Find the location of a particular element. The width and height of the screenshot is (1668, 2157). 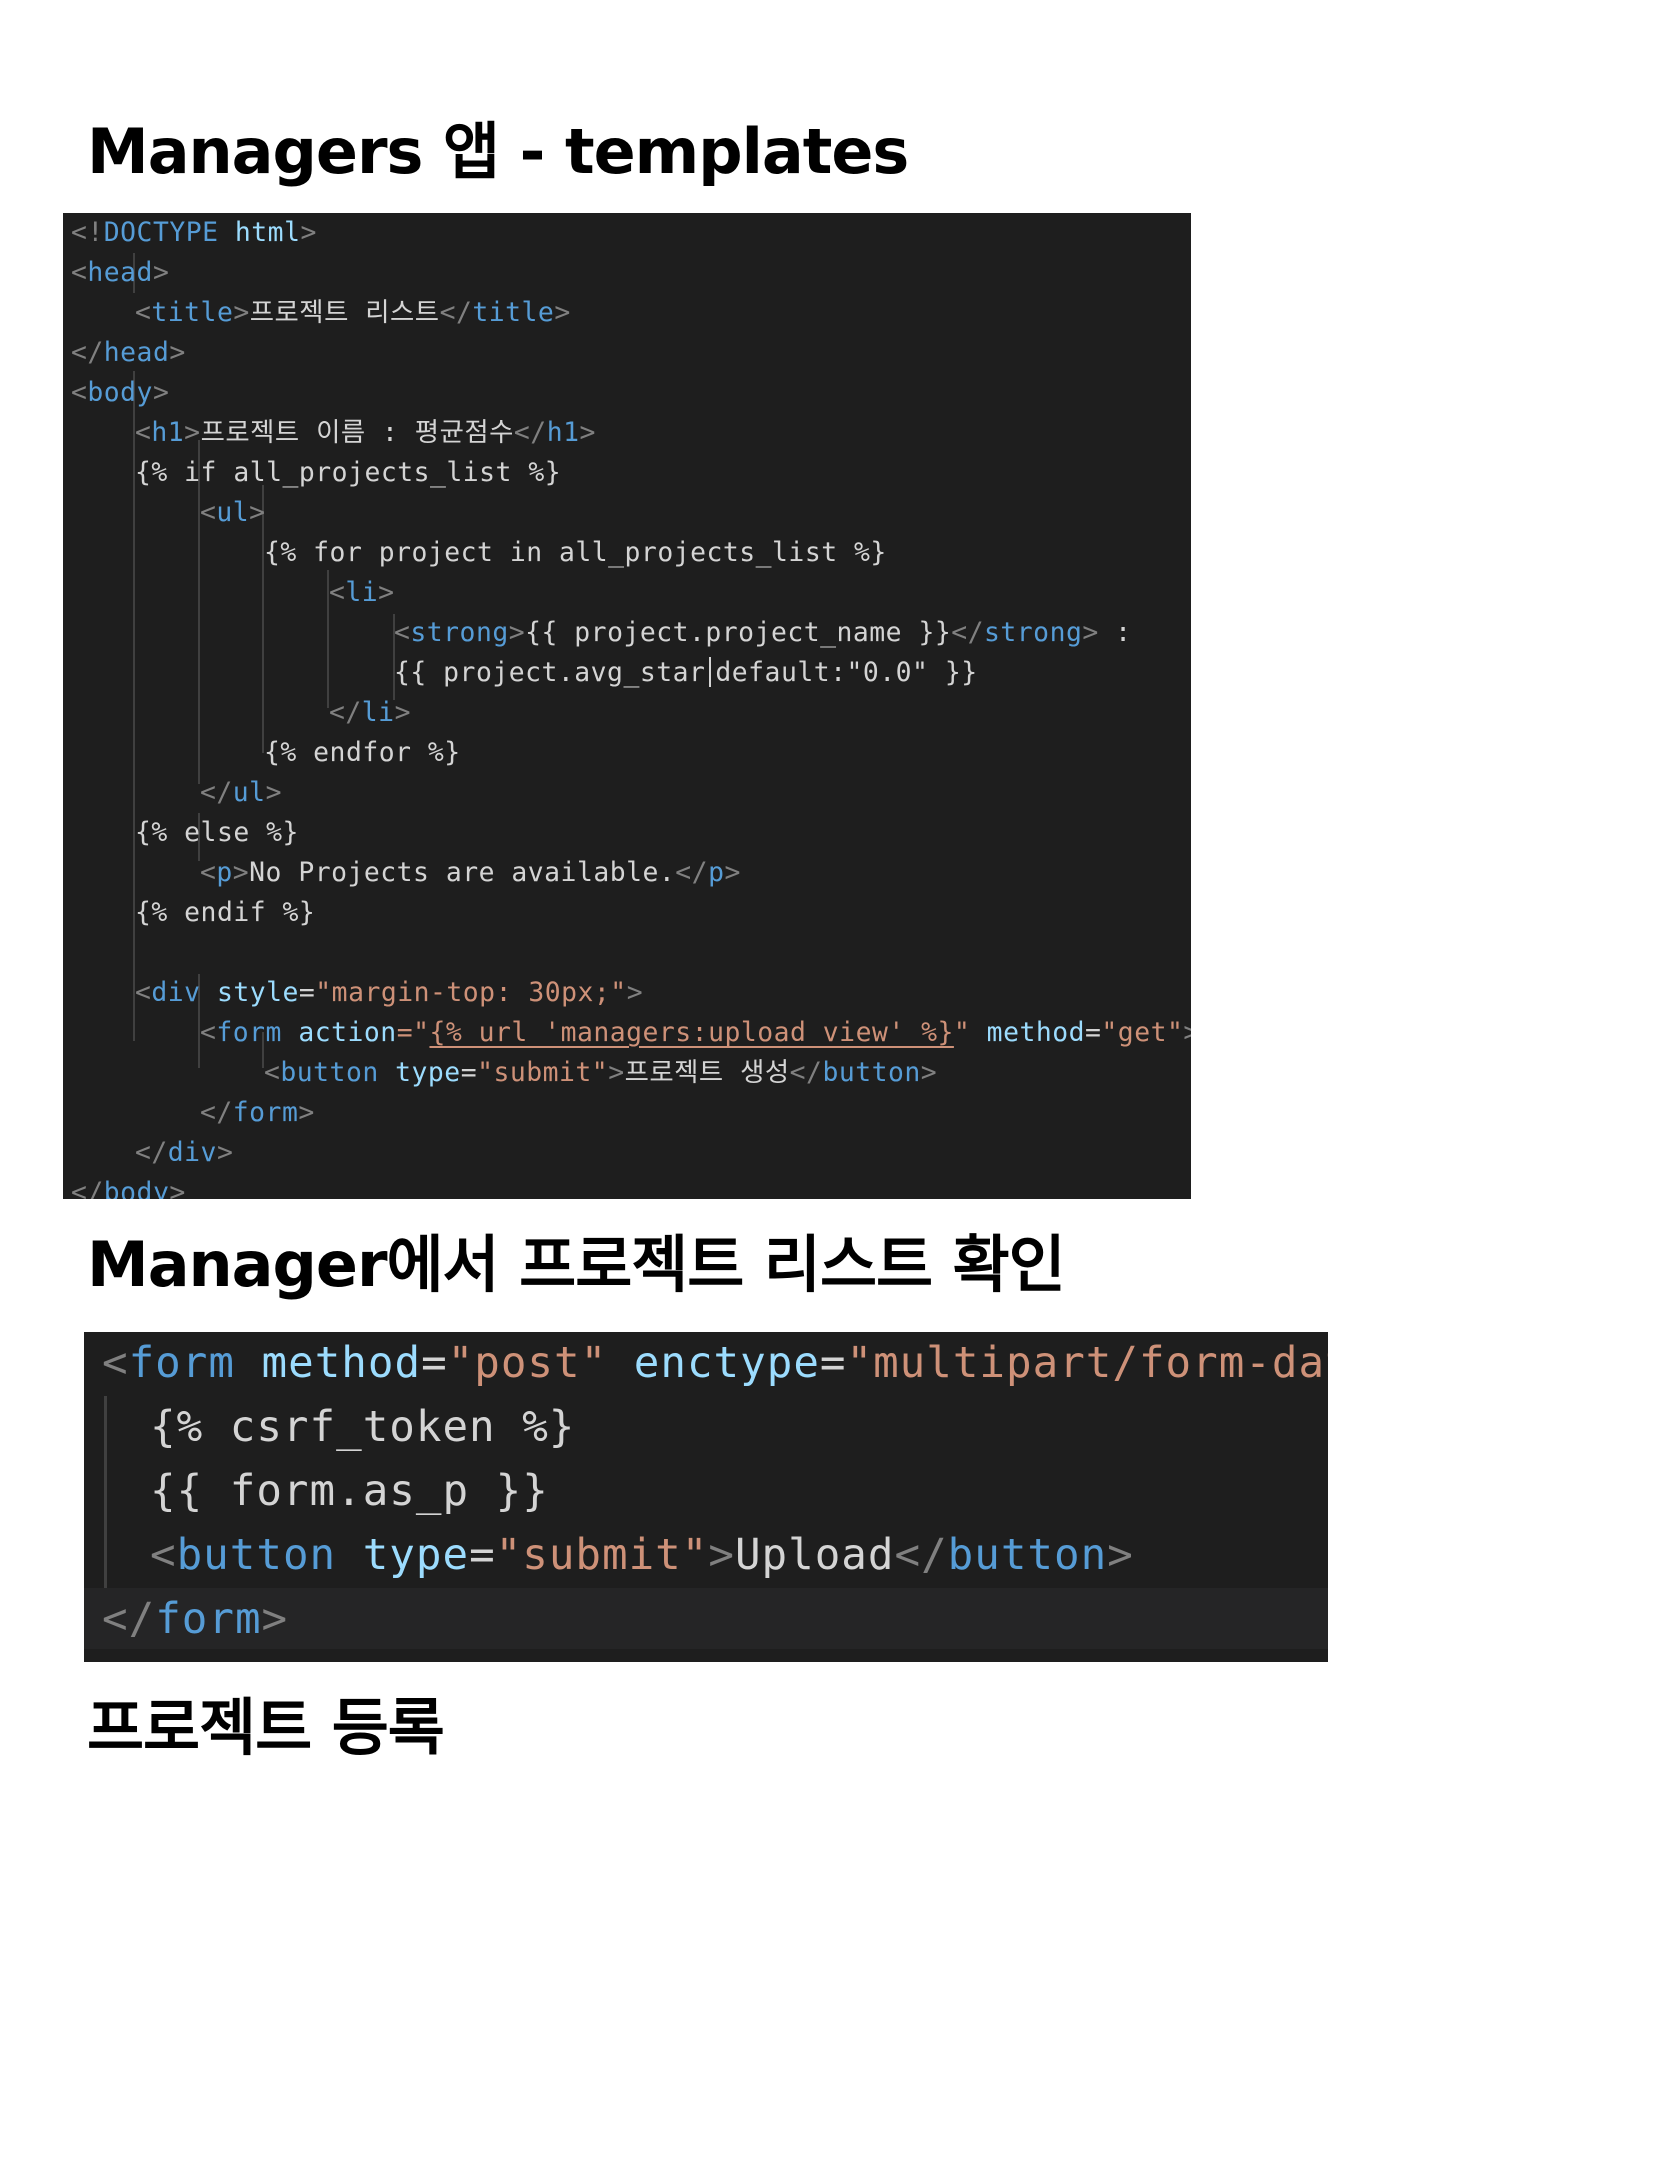

code-line-9: {% for project in all_projects_list %} is located at coordinates (575, 552).